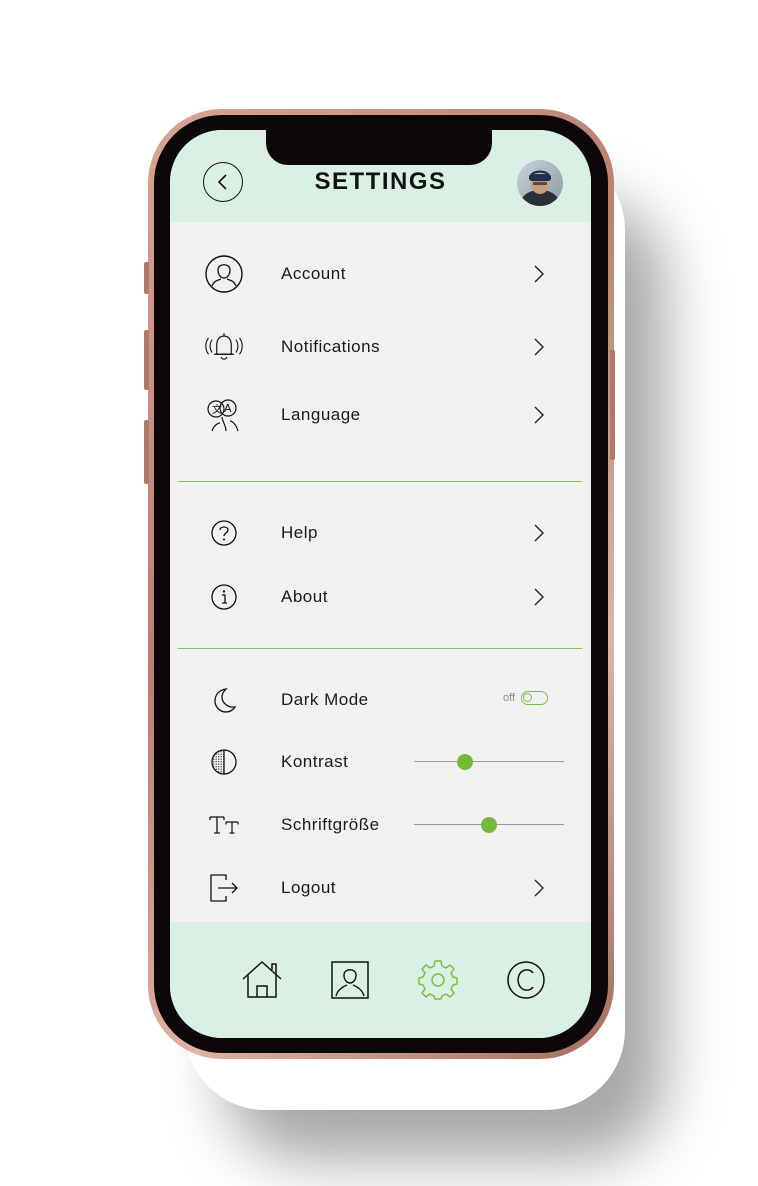 The height and width of the screenshot is (1186, 758). Describe the element at coordinates (380, 597) in the screenshot. I see `settings-row-about: About` at that location.